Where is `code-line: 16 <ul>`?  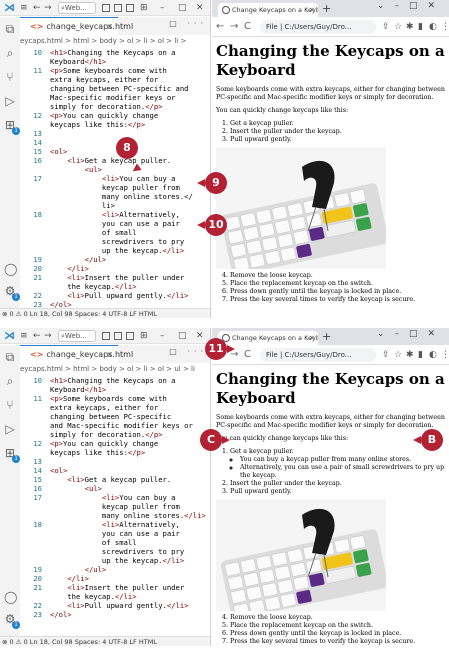 code-line: 16 <ul> is located at coordinates (115, 488).